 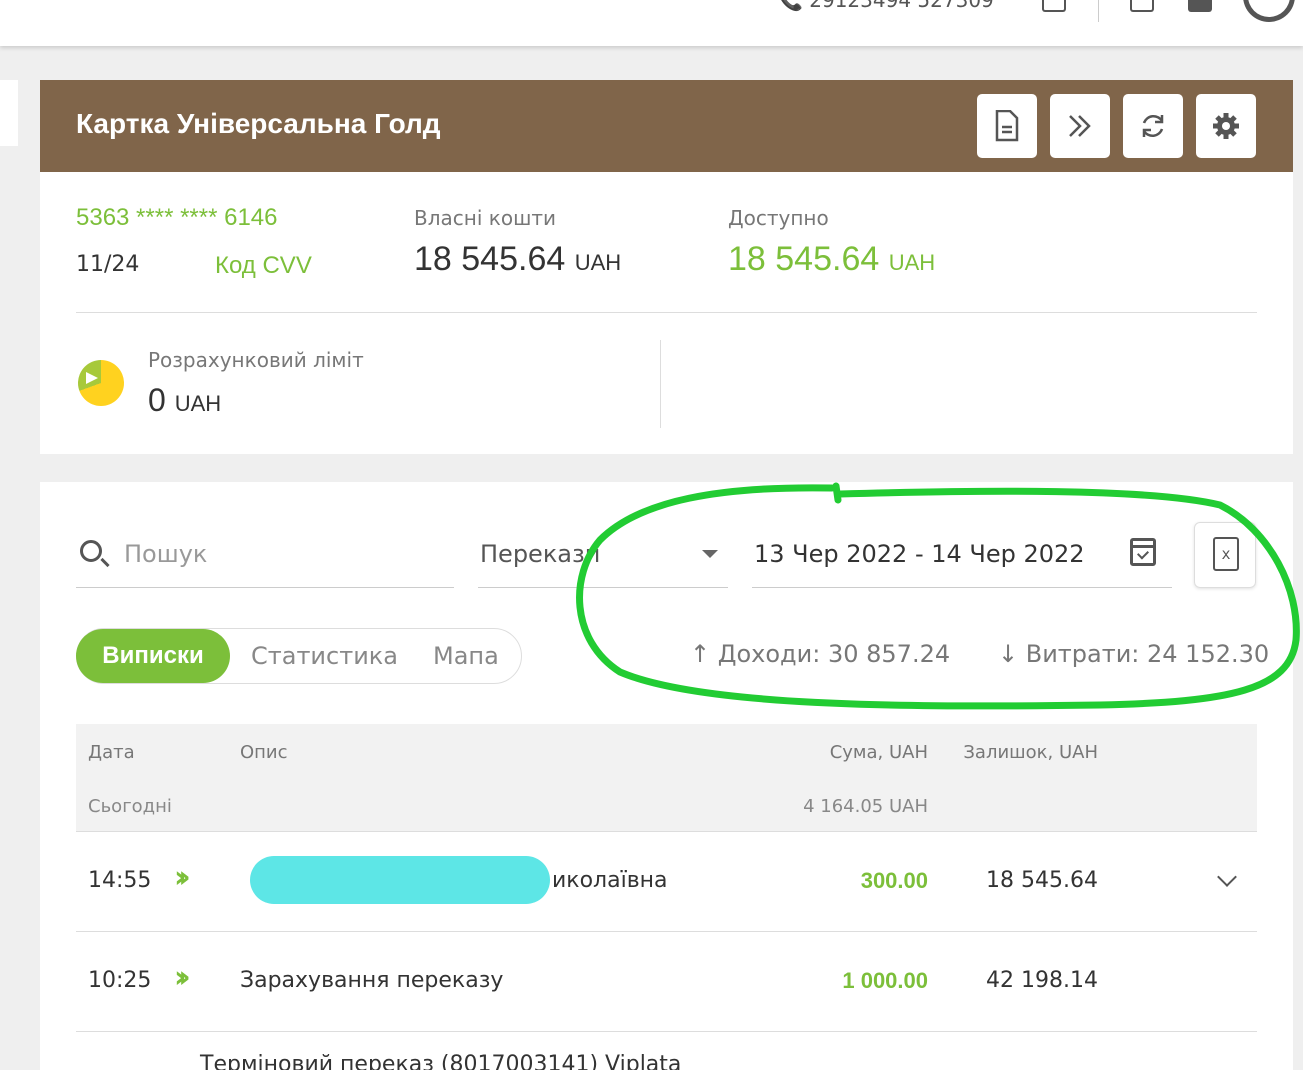 I want to click on excel-icon: x, so click(x=1226, y=554).